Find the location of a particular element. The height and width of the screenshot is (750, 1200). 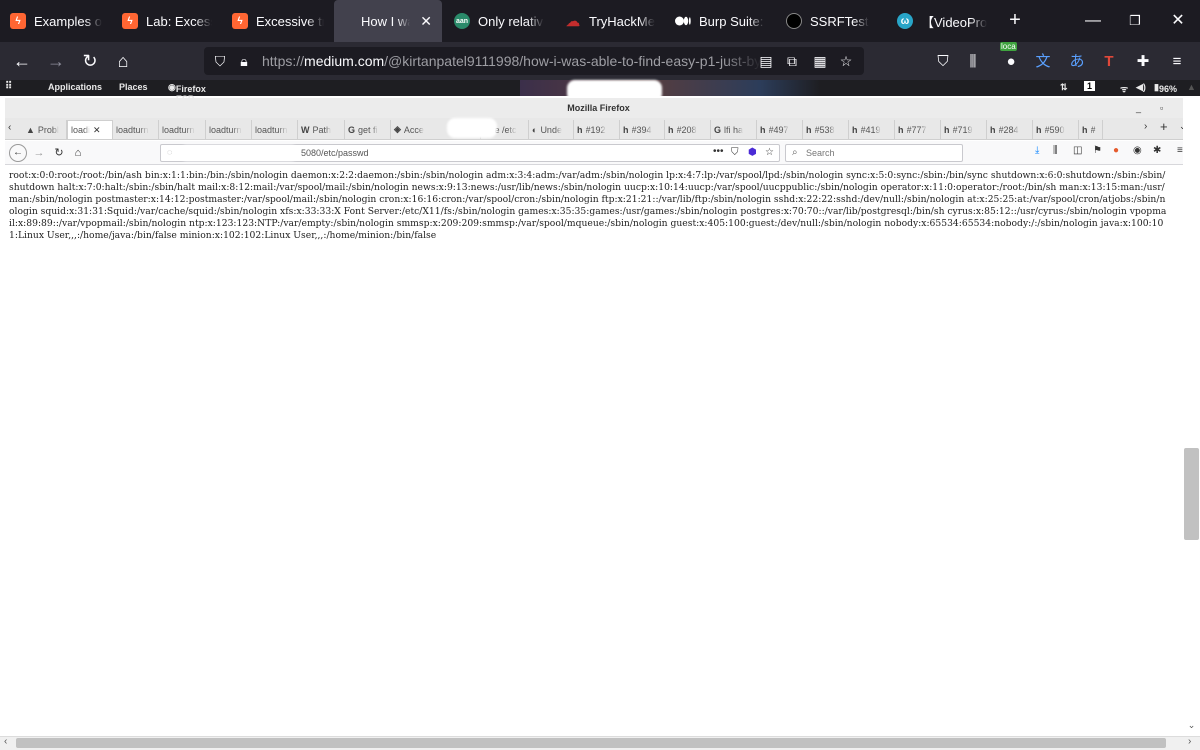

inner-tab: h #538 is located at coordinates (826, 129).